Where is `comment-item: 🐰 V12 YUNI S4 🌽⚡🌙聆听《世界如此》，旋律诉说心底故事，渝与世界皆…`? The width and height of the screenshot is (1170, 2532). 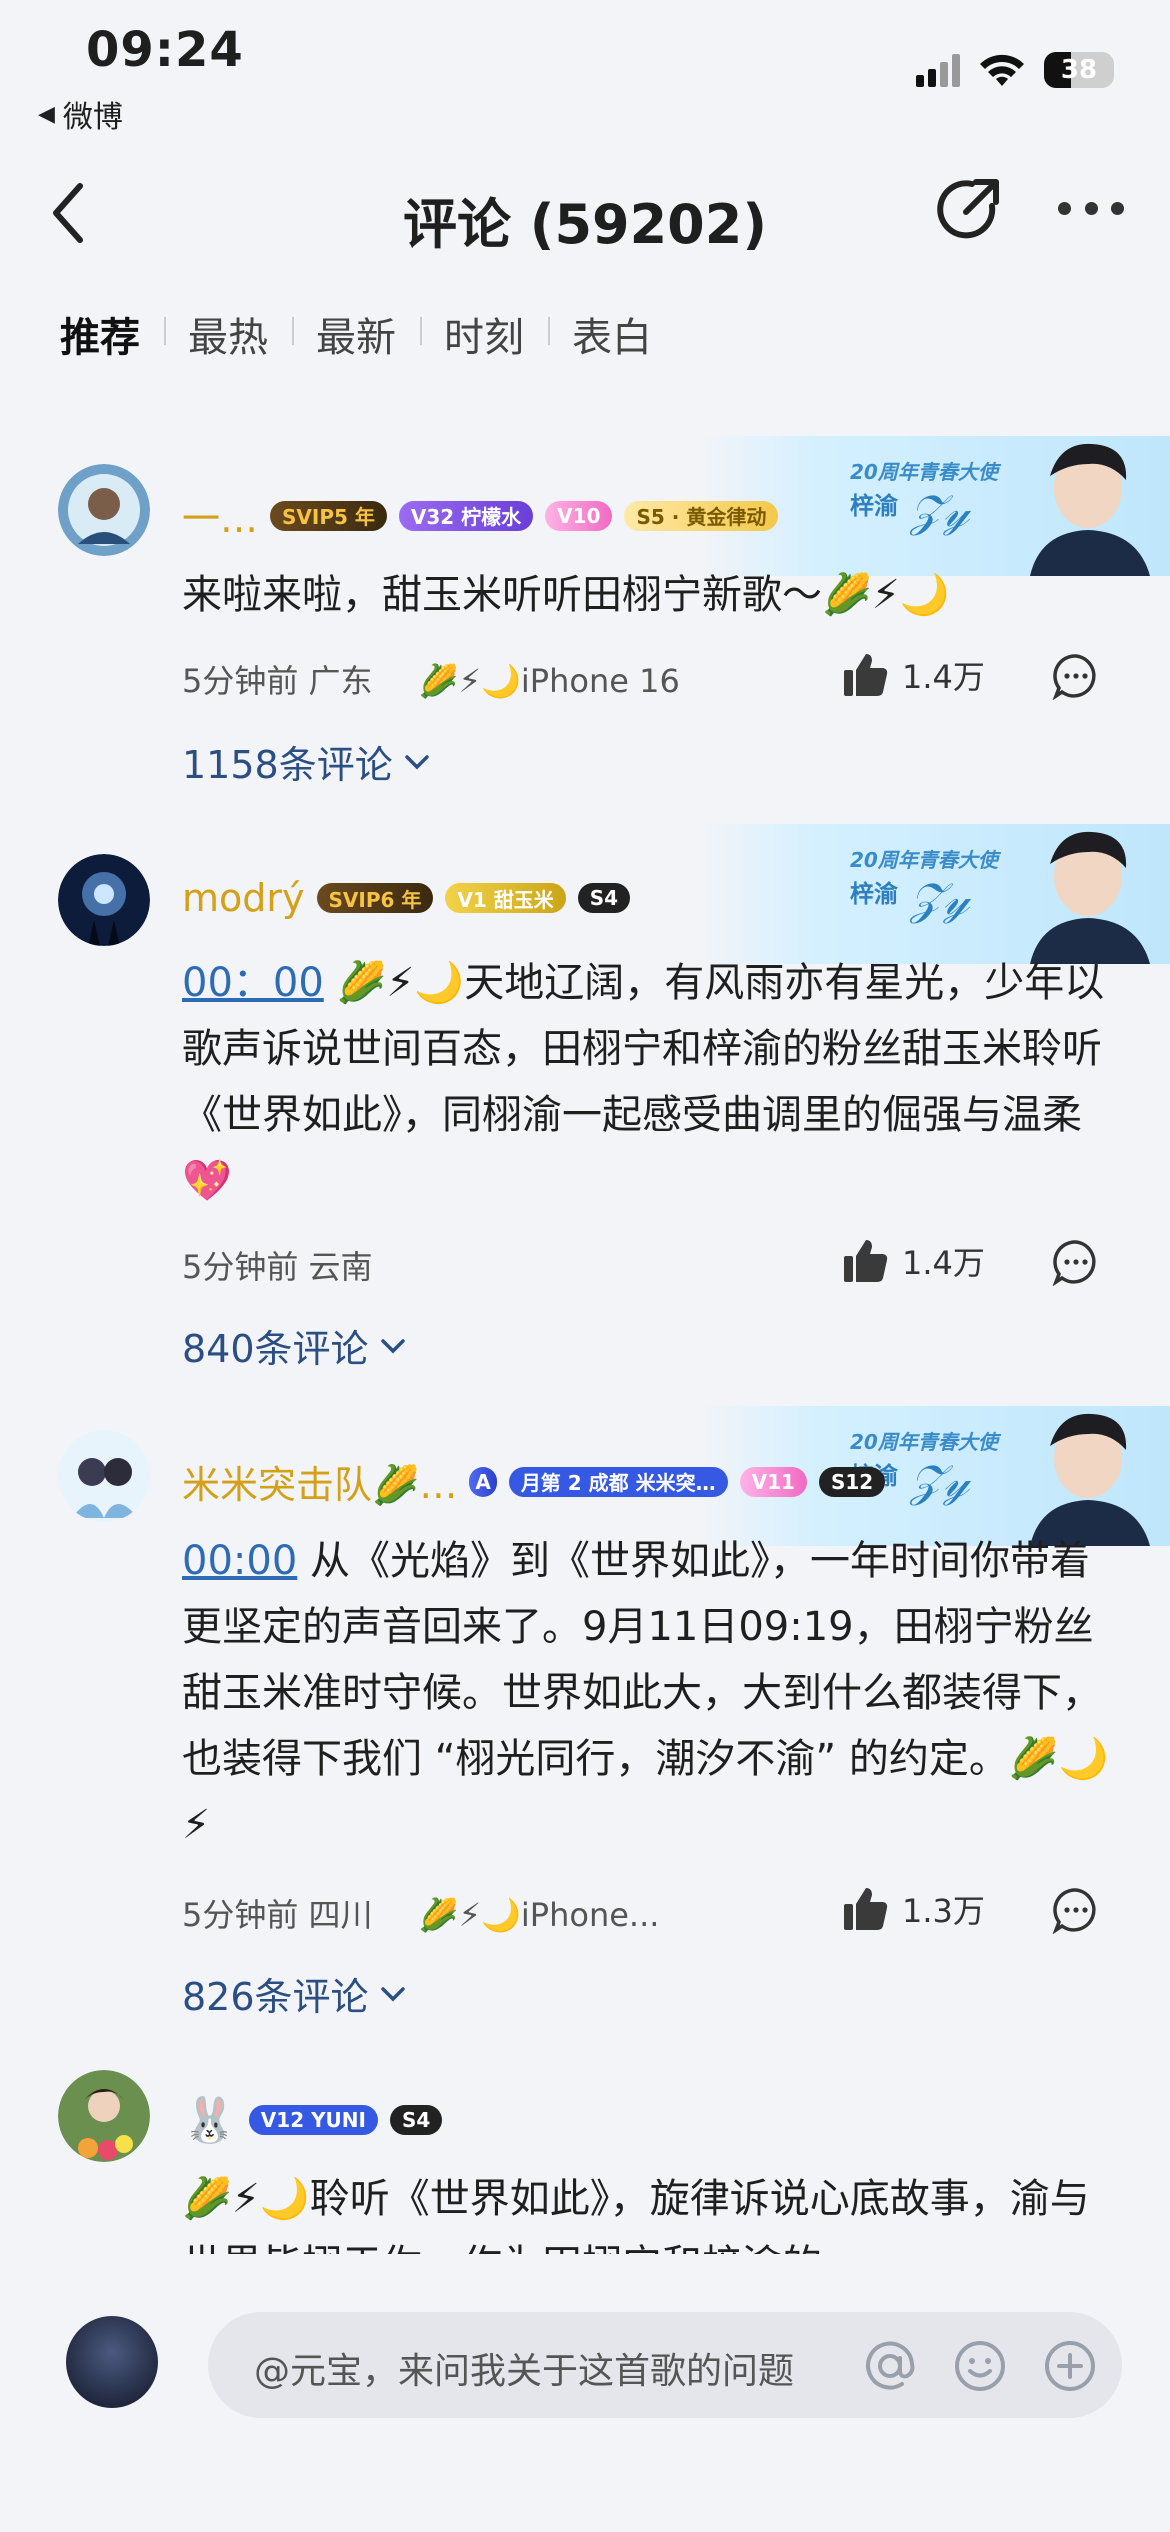 comment-item: 🐰 V12 YUNI S4 🌽⚡🌙聆听《世界如此》，旋律诉说心底故事，渝与世界皆… is located at coordinates (585, 2147).